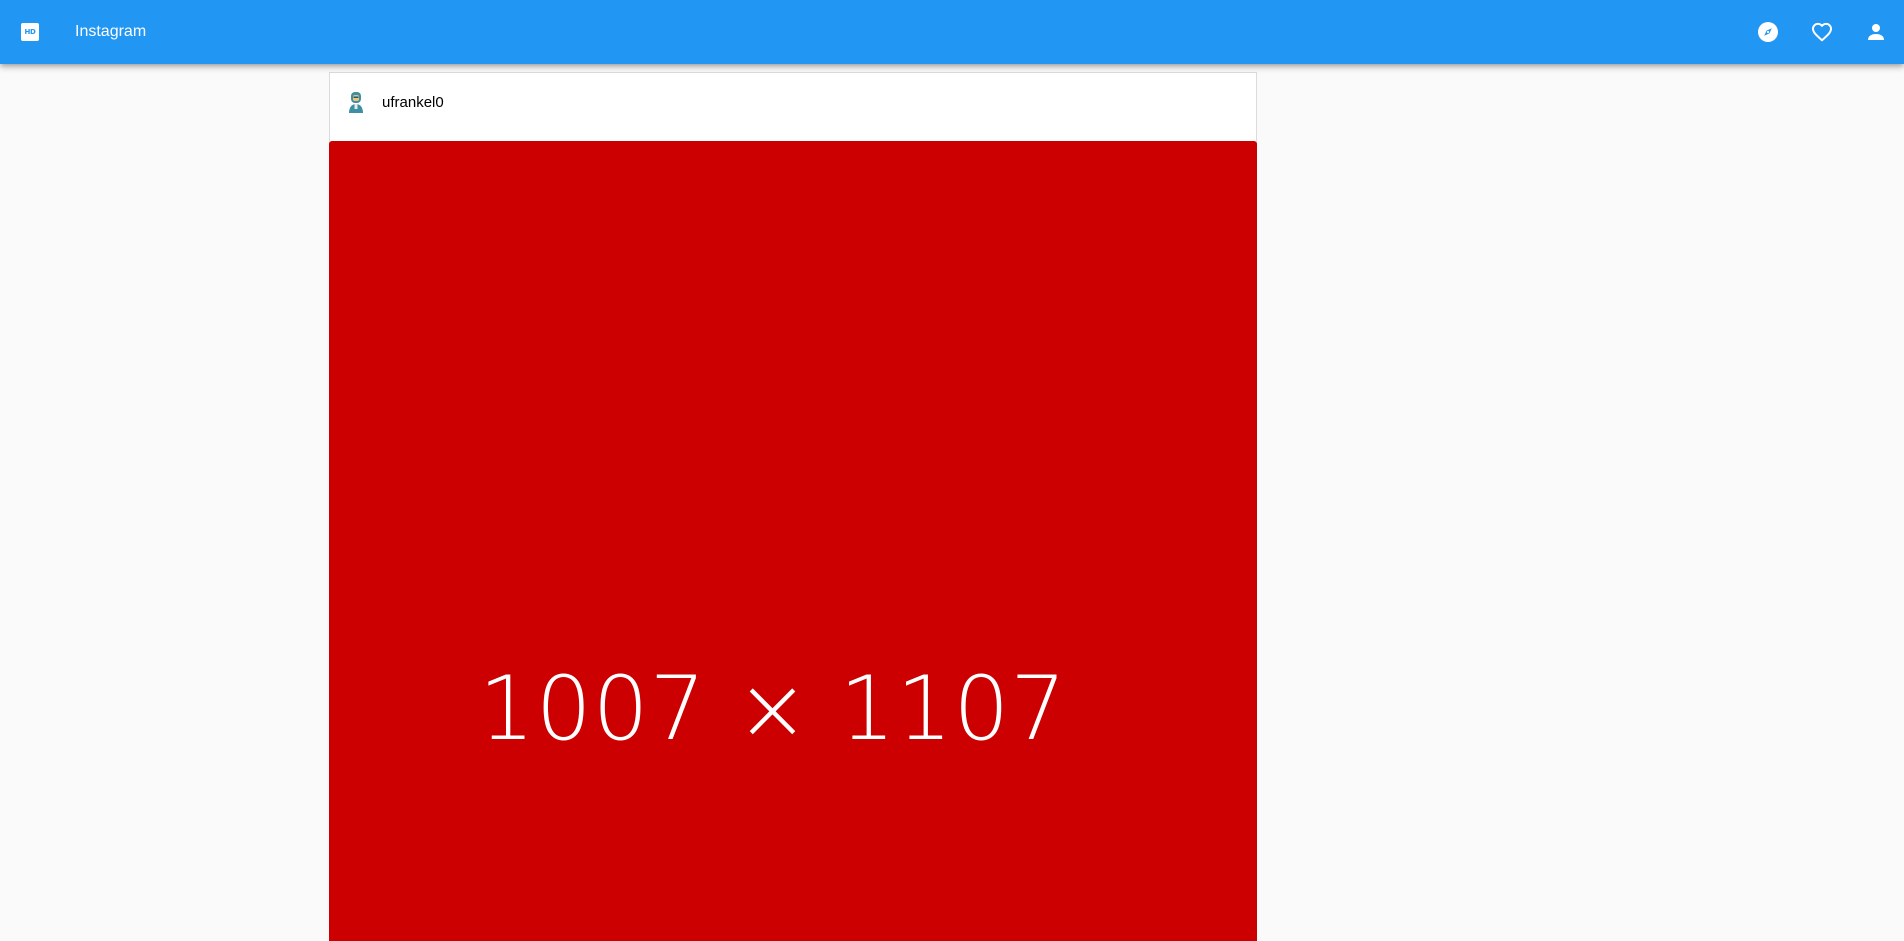 The width and height of the screenshot is (1904, 941). What do you see at coordinates (111, 31) in the screenshot?
I see `app-title: Instagram` at bounding box center [111, 31].